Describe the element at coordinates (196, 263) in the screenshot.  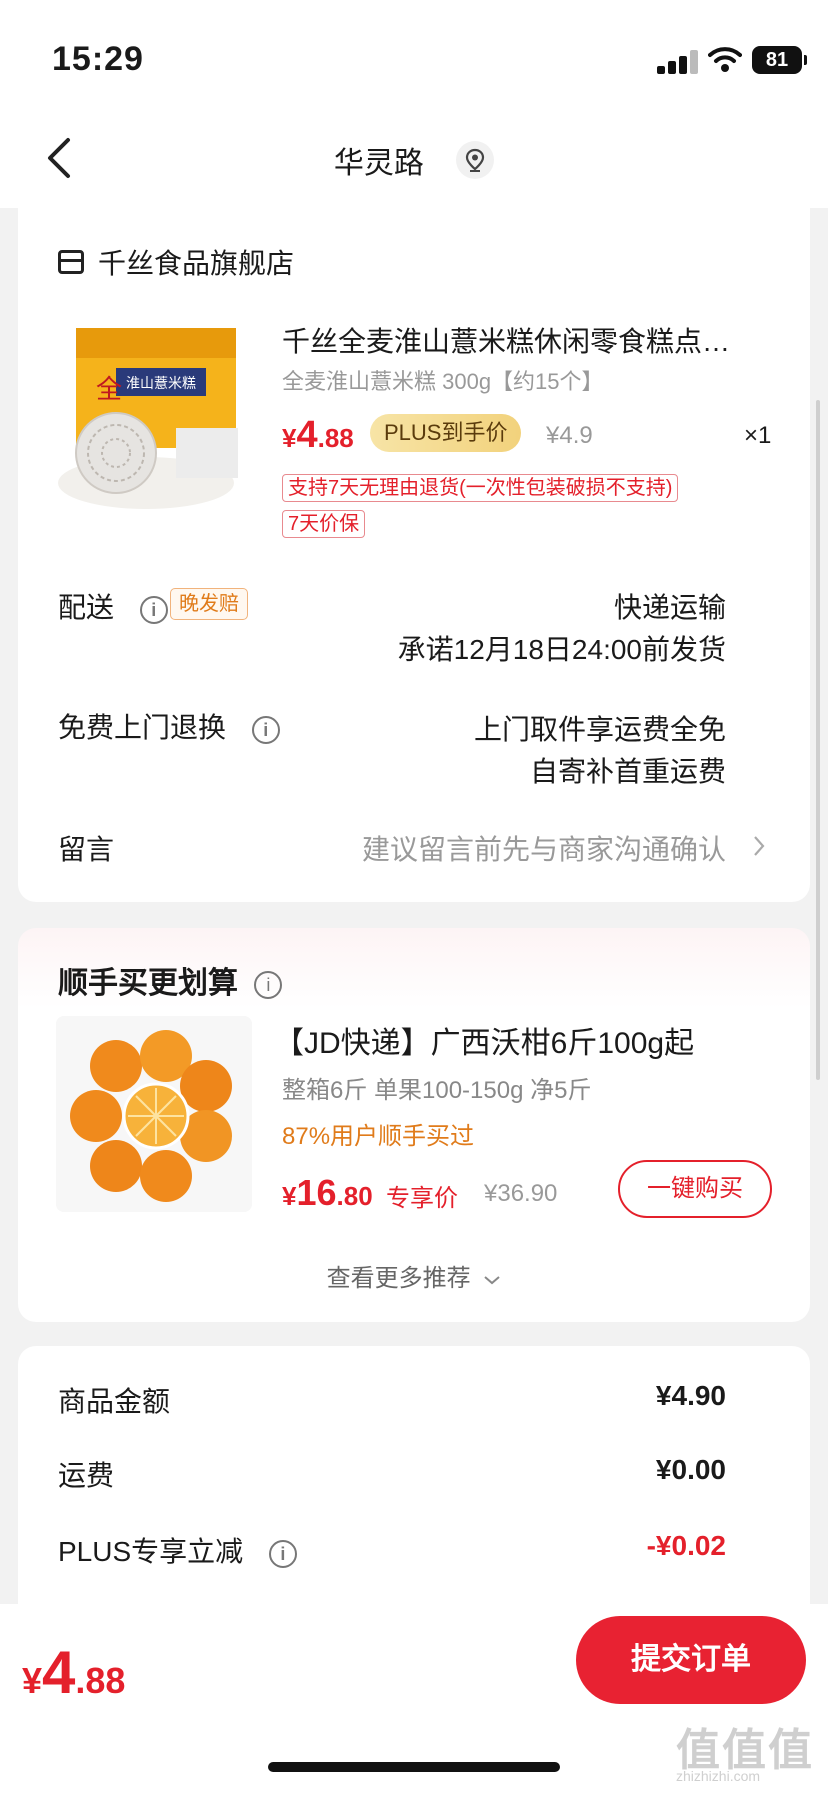
I see `store-name: 千丝食品旗舰店` at that location.